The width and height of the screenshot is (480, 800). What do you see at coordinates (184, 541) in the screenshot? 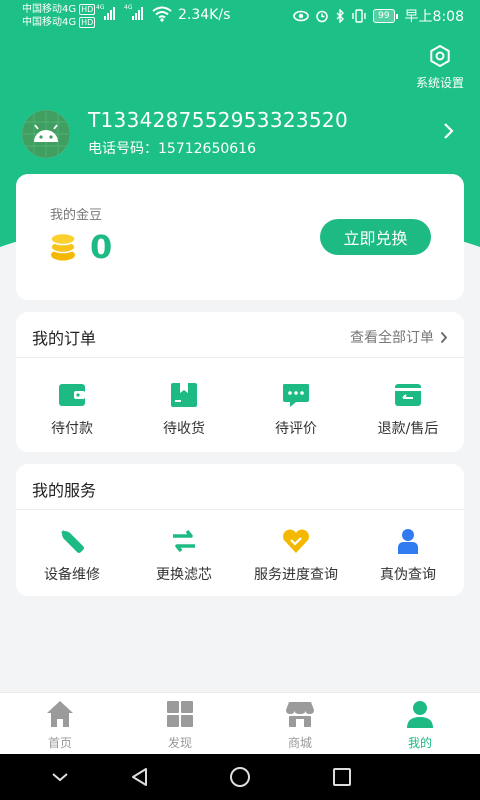
I see `swap-icon` at bounding box center [184, 541].